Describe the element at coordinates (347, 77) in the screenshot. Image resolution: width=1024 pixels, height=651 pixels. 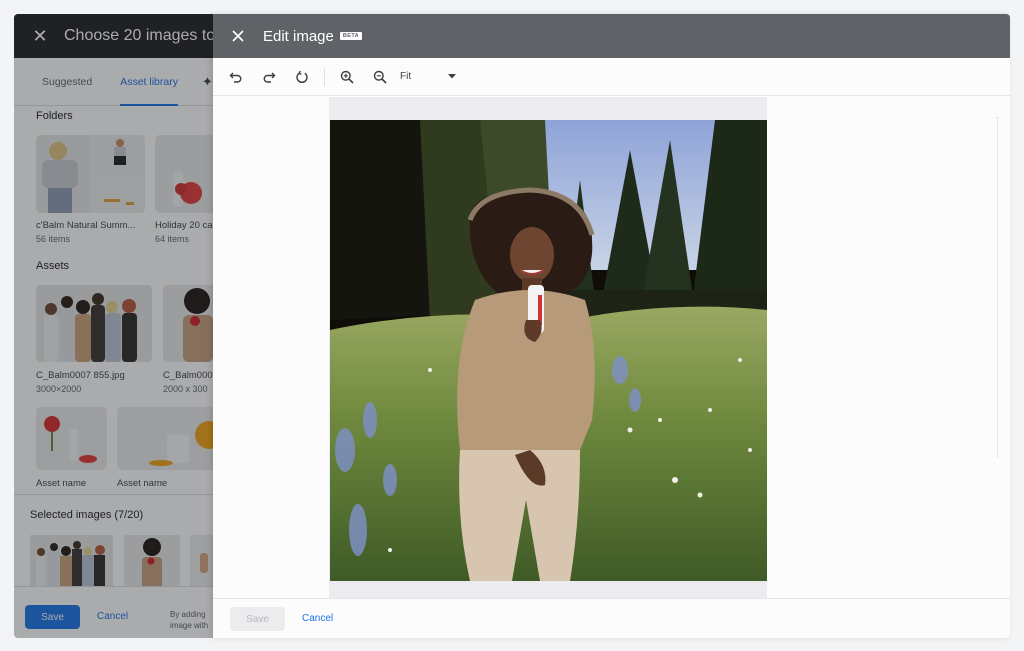
I see `zoom-in-icon` at that location.